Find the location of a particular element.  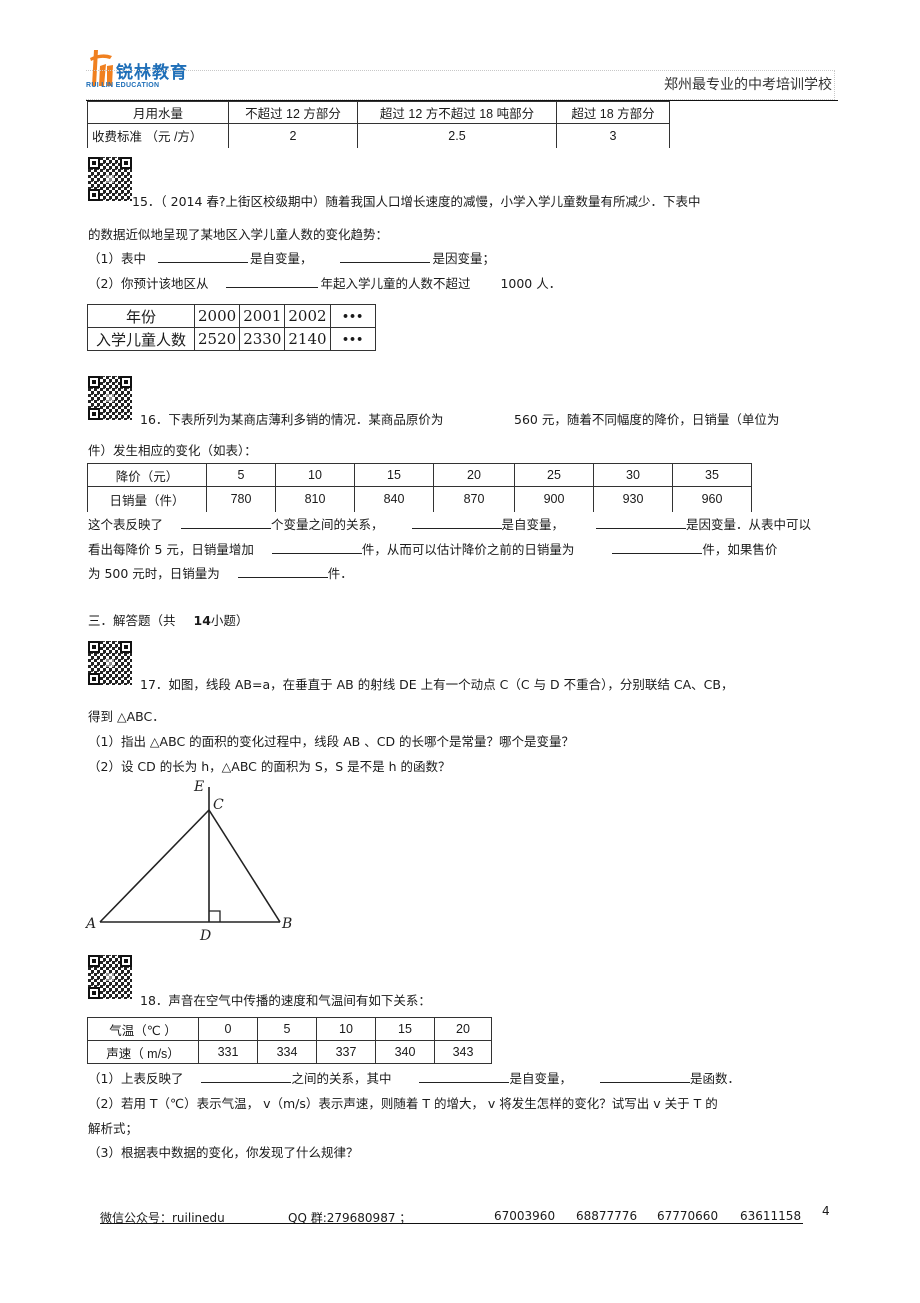

table-cell: 日销量（件） is located at coordinates (147, 499).